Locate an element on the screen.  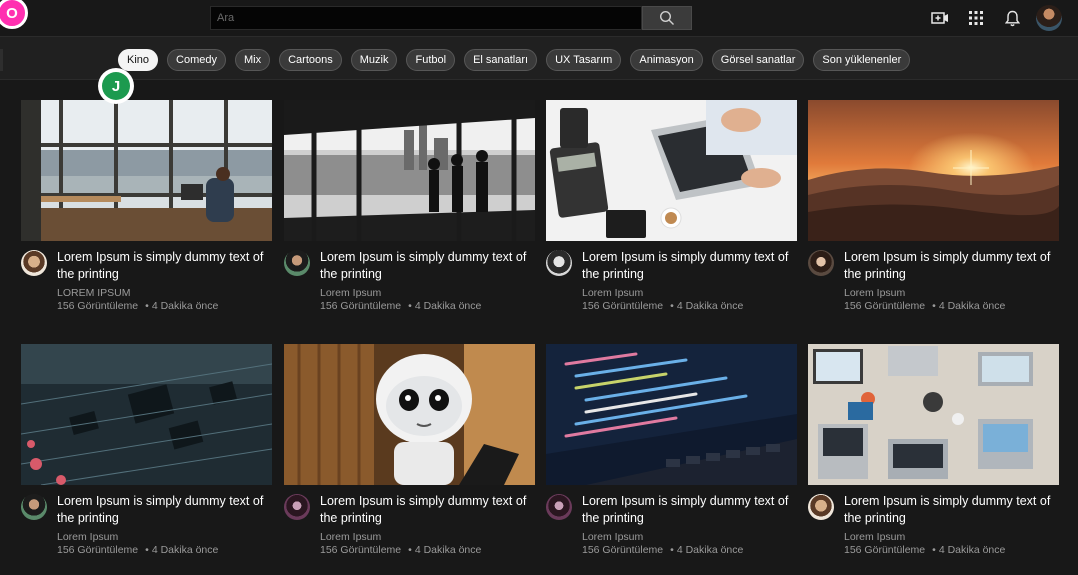
chip-ux-tasarim: UX Tasarım is located at coordinates (584, 60).